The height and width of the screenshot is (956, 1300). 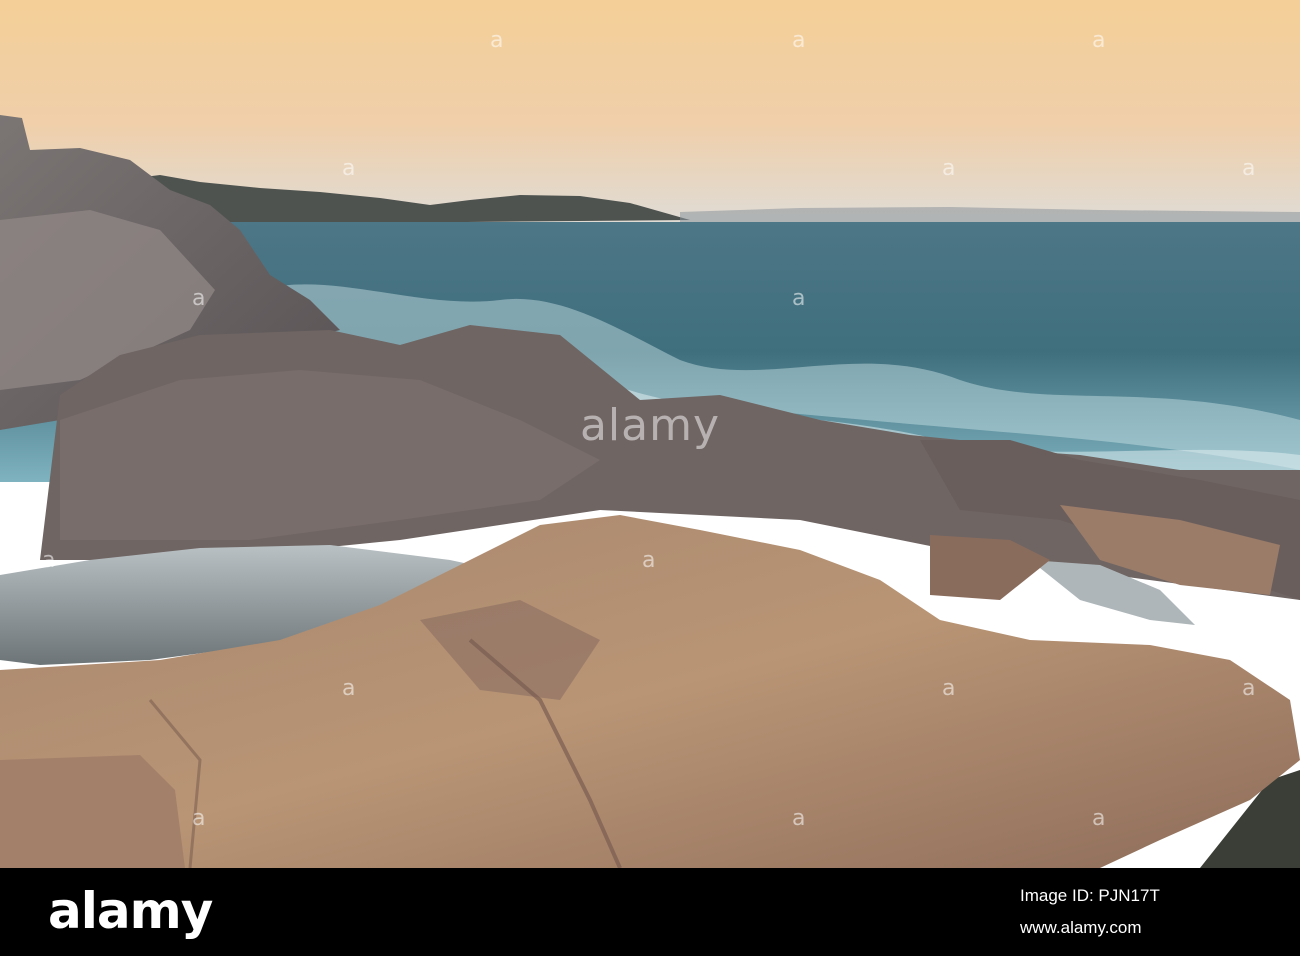 What do you see at coordinates (130, 911) in the screenshot?
I see `brand-logo: alamy` at bounding box center [130, 911].